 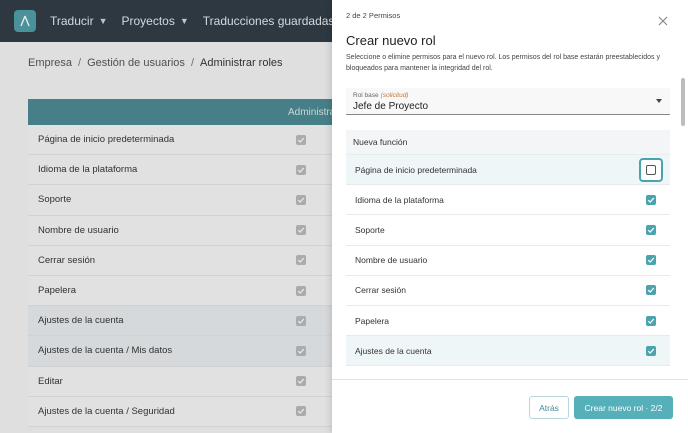 I want to click on permission-row: Ajustes de la cuenta, so click(x=508, y=351).